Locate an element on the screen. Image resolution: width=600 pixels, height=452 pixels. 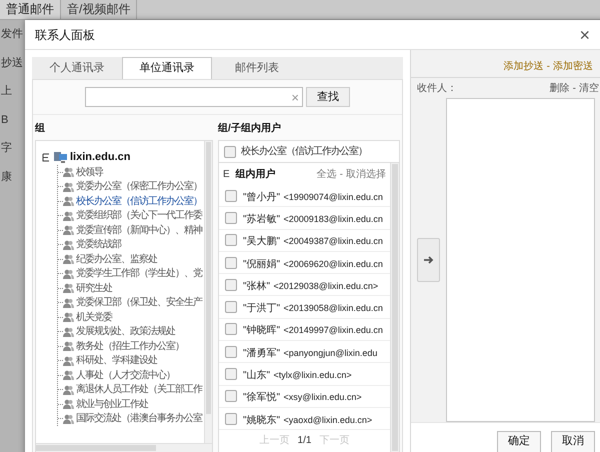
domain-label: lixin.edu.cn is located at coordinates (100, 157).